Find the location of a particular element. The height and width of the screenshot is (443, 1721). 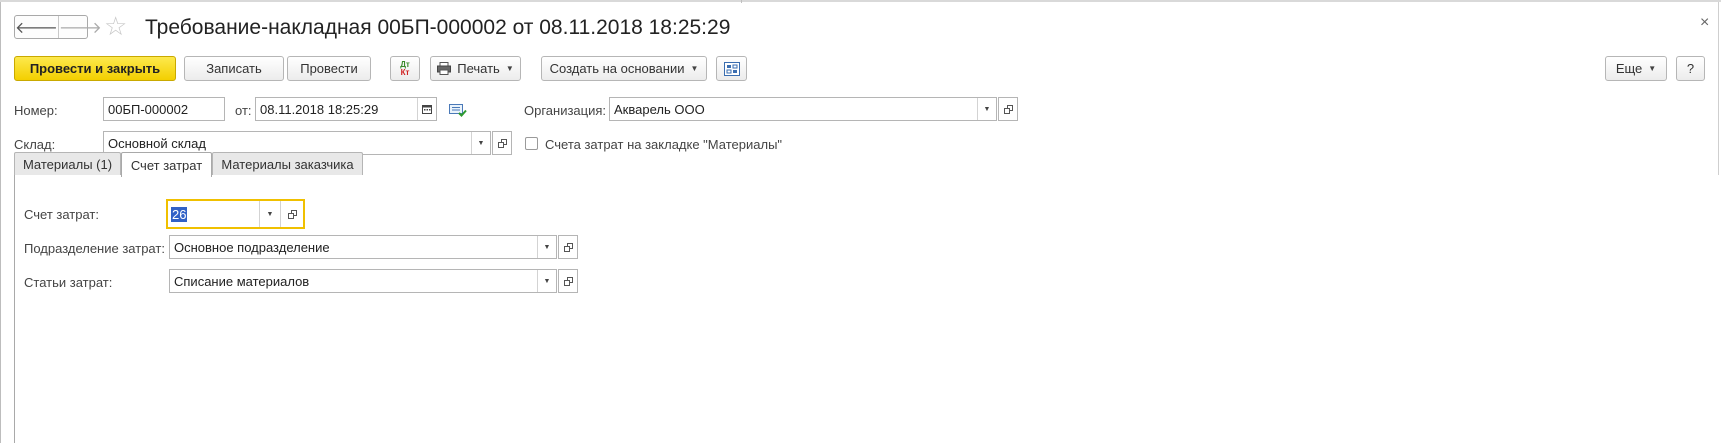

document-structure-icon is located at coordinates (731, 68).